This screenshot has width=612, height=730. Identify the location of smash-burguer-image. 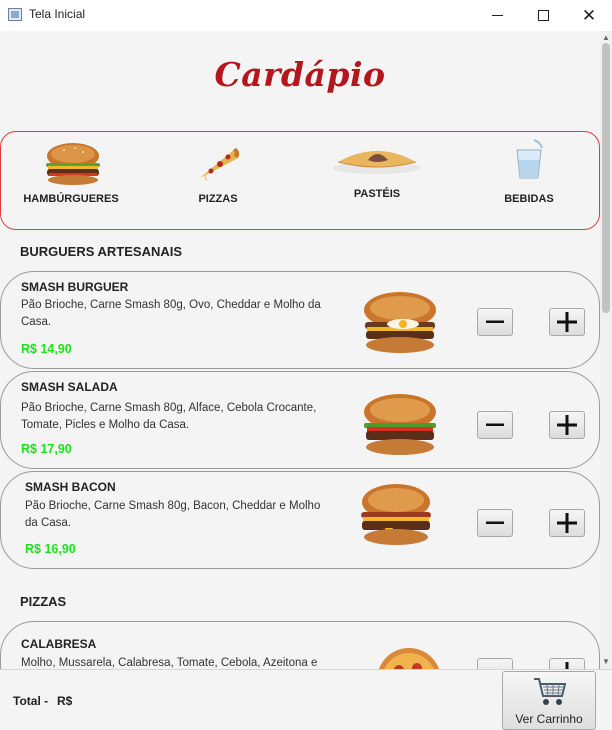
(400, 322).